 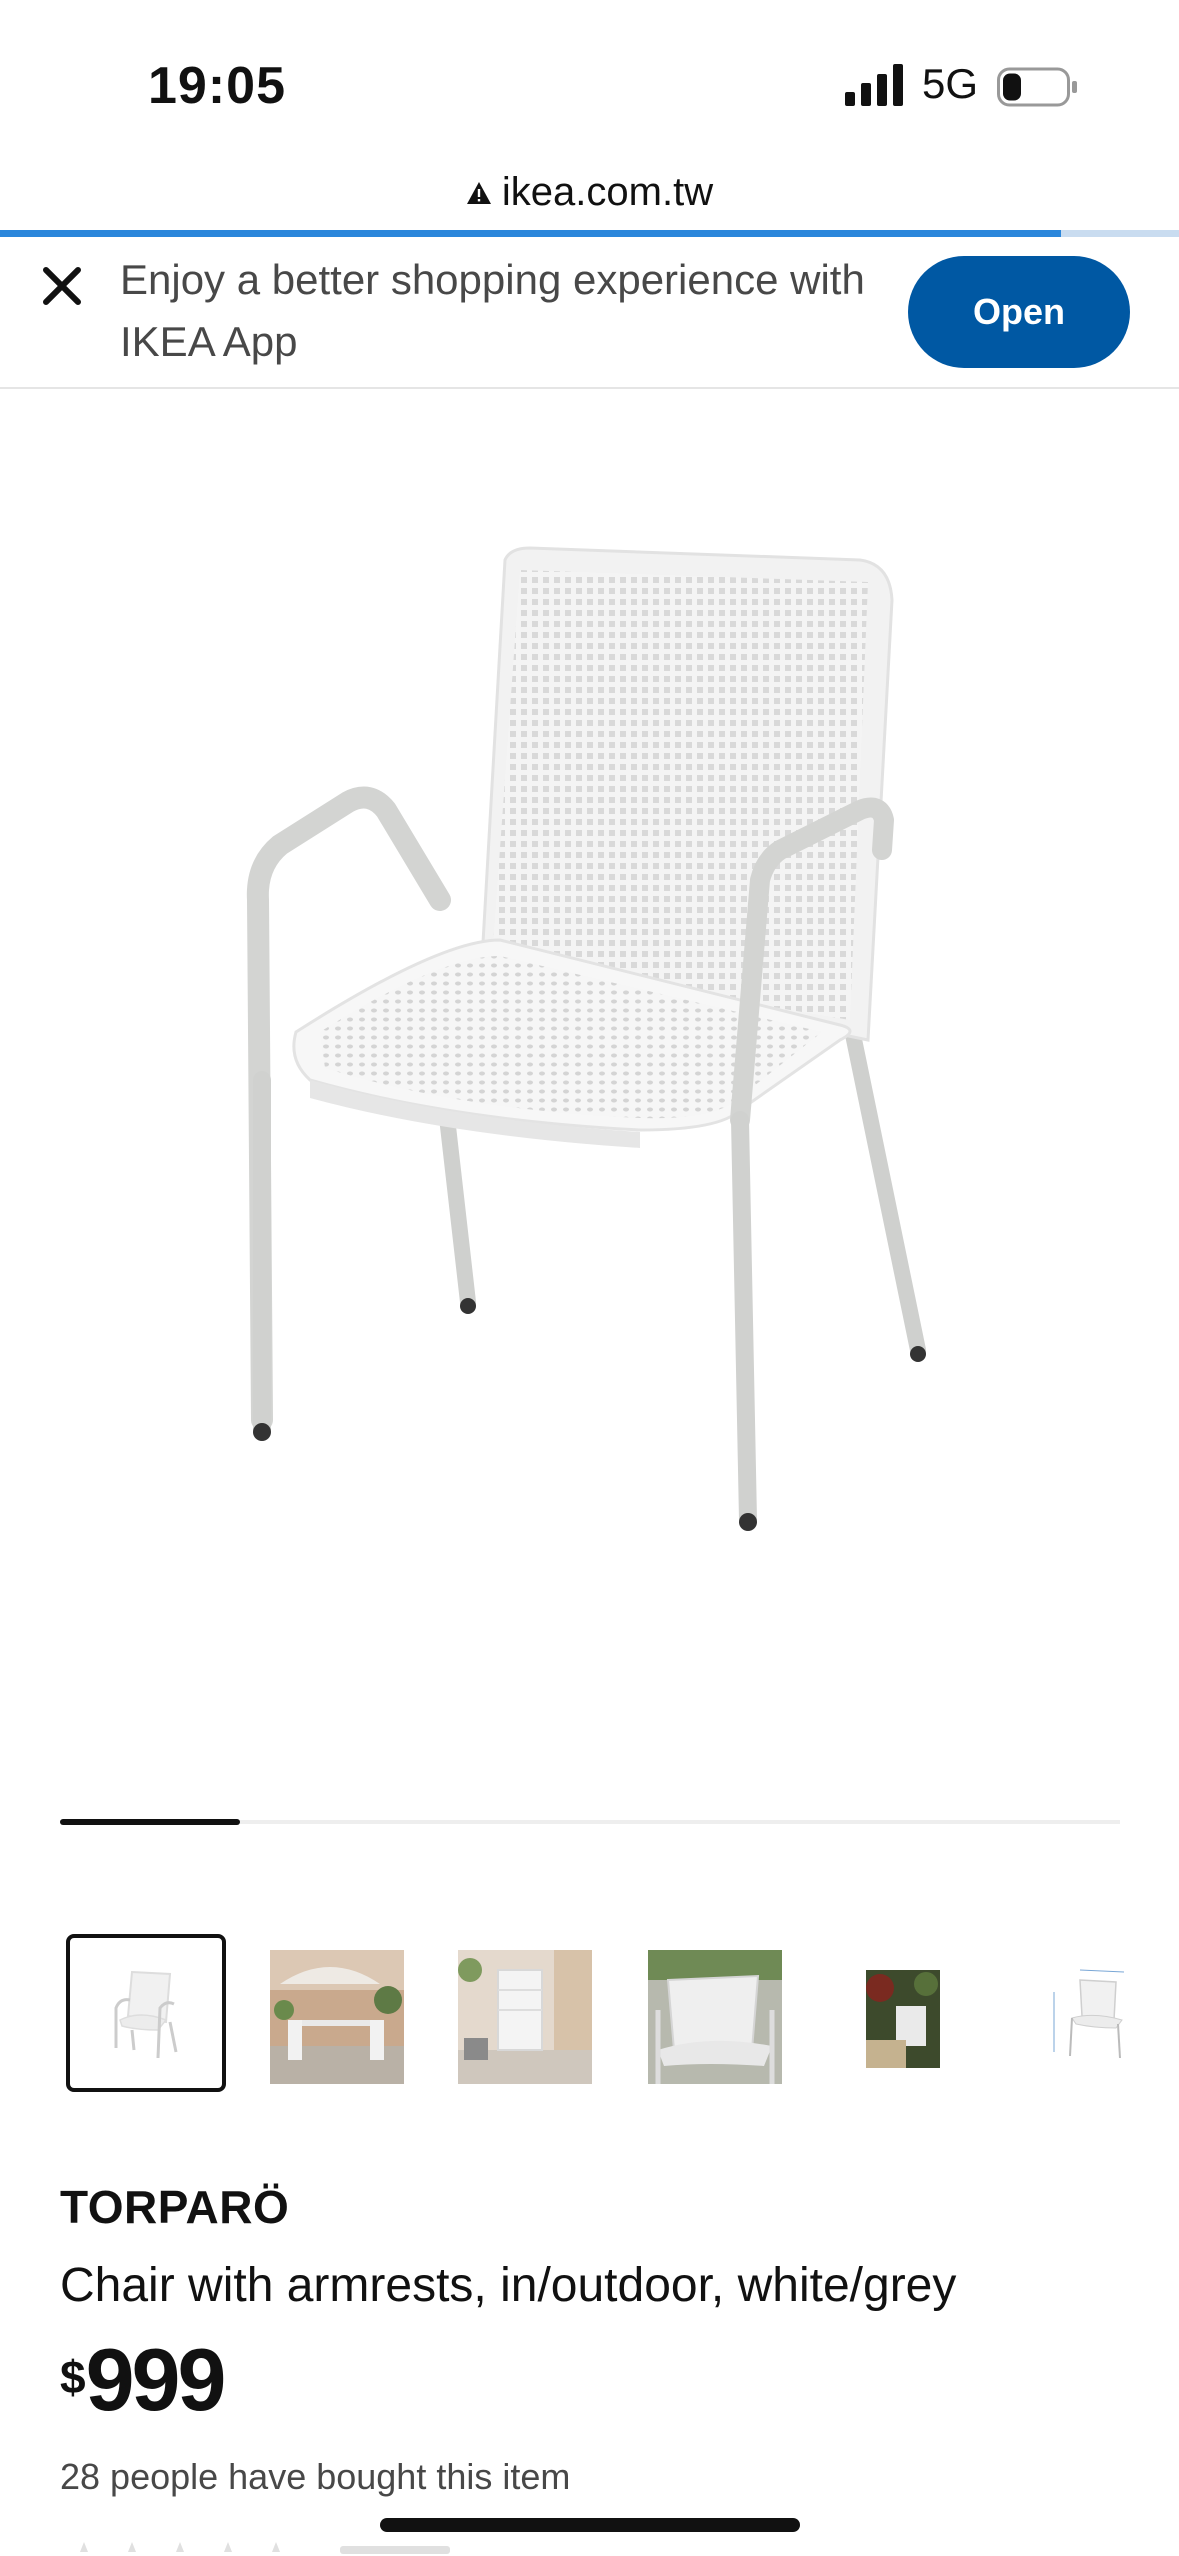 What do you see at coordinates (150, 1822) in the screenshot?
I see `gallery-scrollbar-thumb` at bounding box center [150, 1822].